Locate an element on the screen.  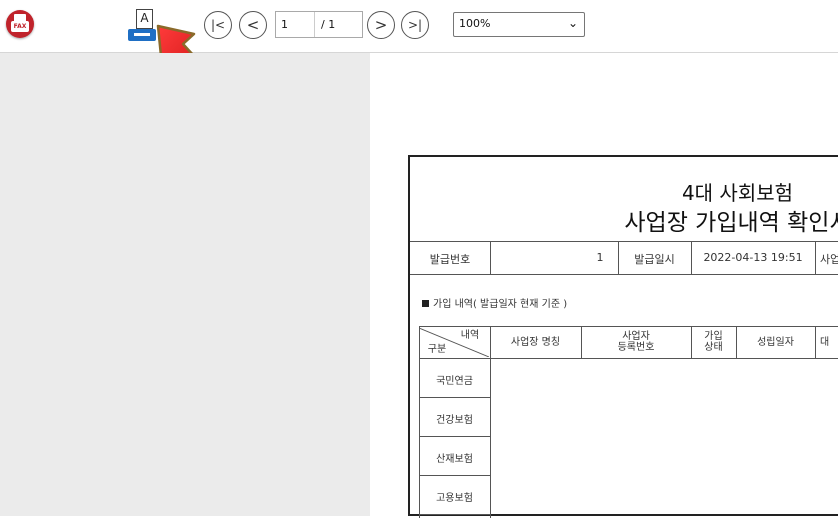
section-title: 가입 내역( 발급일자 현재 기준 ) is located at coordinates (494, 302).